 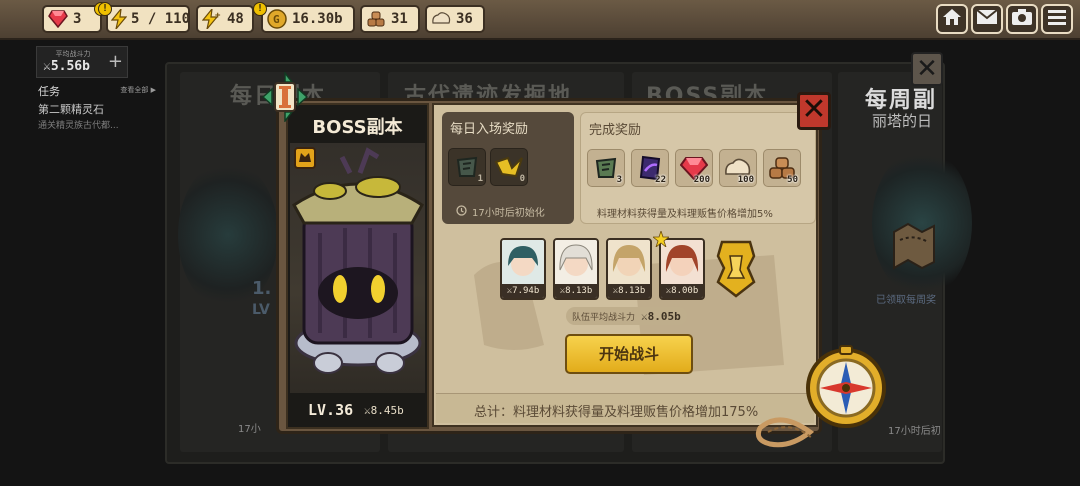 I want to click on daily-reward-item: 0, so click(x=509, y=167).